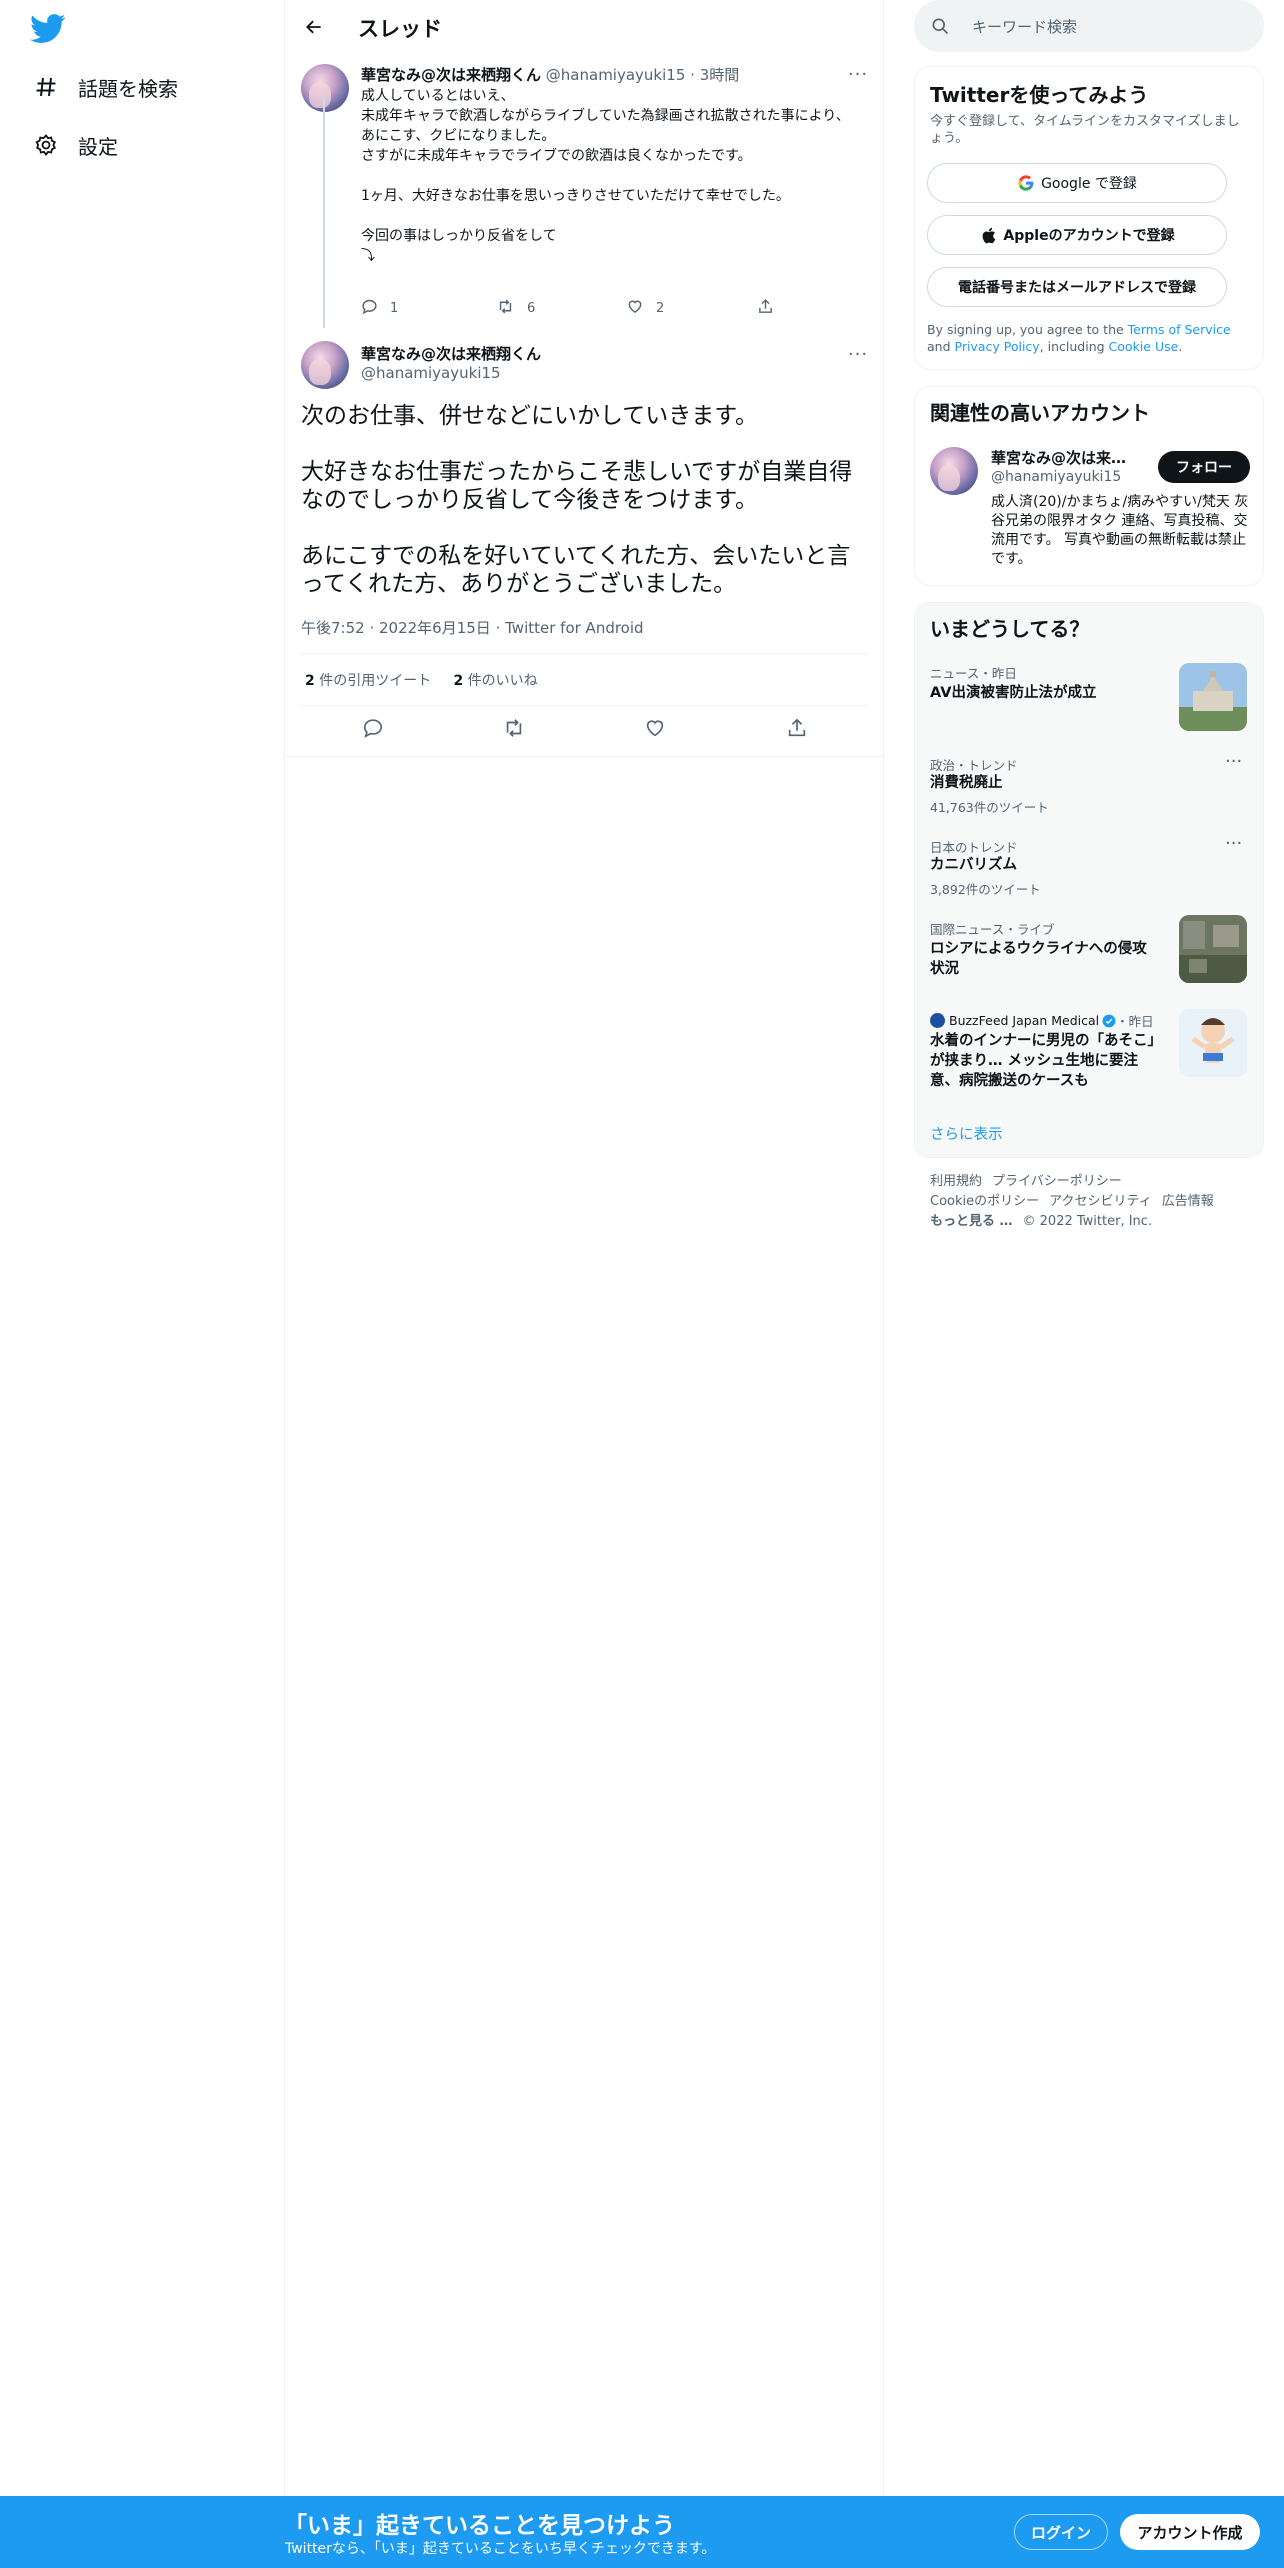 This screenshot has width=1284, height=2568. Describe the element at coordinates (1056, 477) in the screenshot. I see `related-account-handle: @hanamiyayuki15` at that location.